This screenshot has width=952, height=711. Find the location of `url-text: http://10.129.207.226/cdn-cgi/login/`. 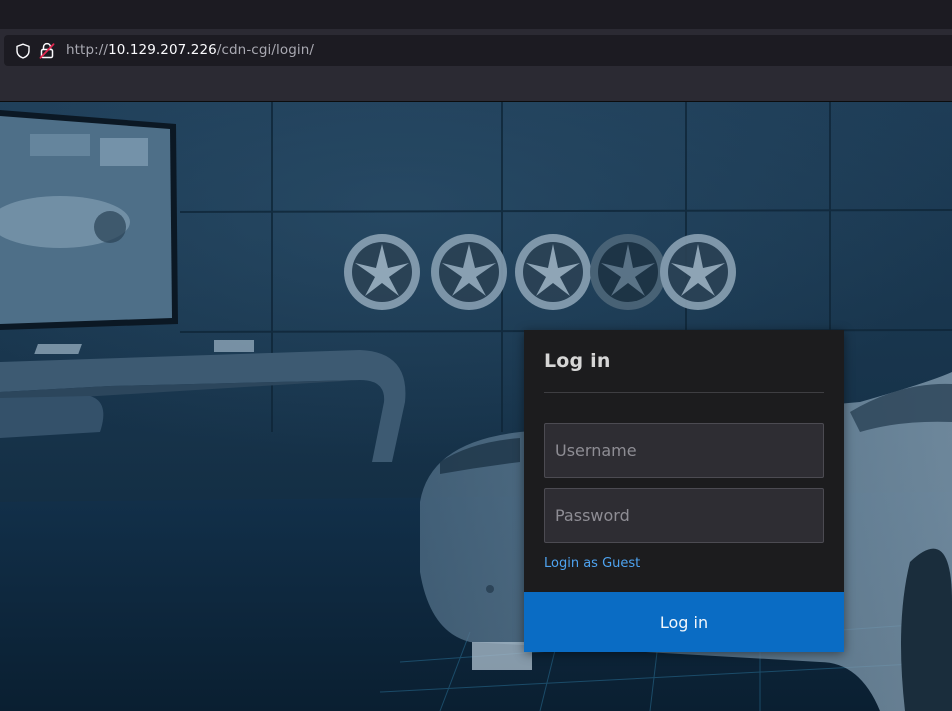

url-text: http://10.129.207.226/cdn-cgi/login/ is located at coordinates (190, 50).